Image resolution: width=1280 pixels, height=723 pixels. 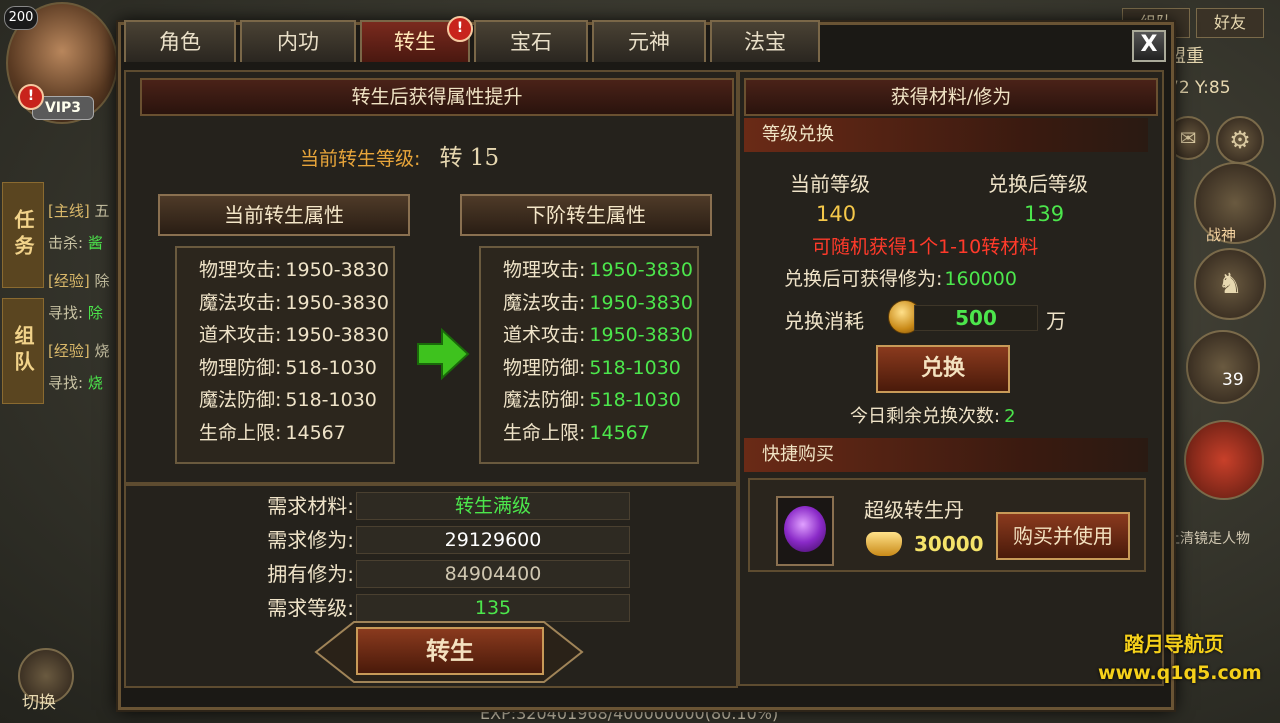 What do you see at coordinates (1235, 203) in the screenshot?
I see `hero-portrait: 战神` at bounding box center [1235, 203].